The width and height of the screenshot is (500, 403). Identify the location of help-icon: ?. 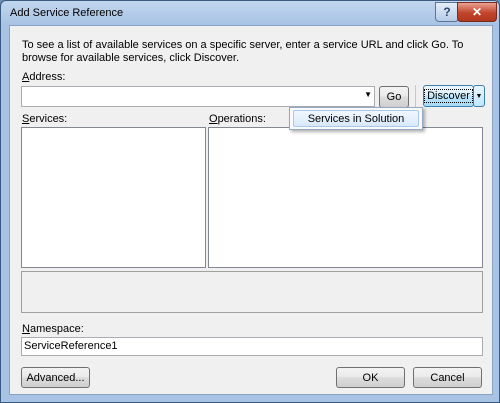
(447, 12).